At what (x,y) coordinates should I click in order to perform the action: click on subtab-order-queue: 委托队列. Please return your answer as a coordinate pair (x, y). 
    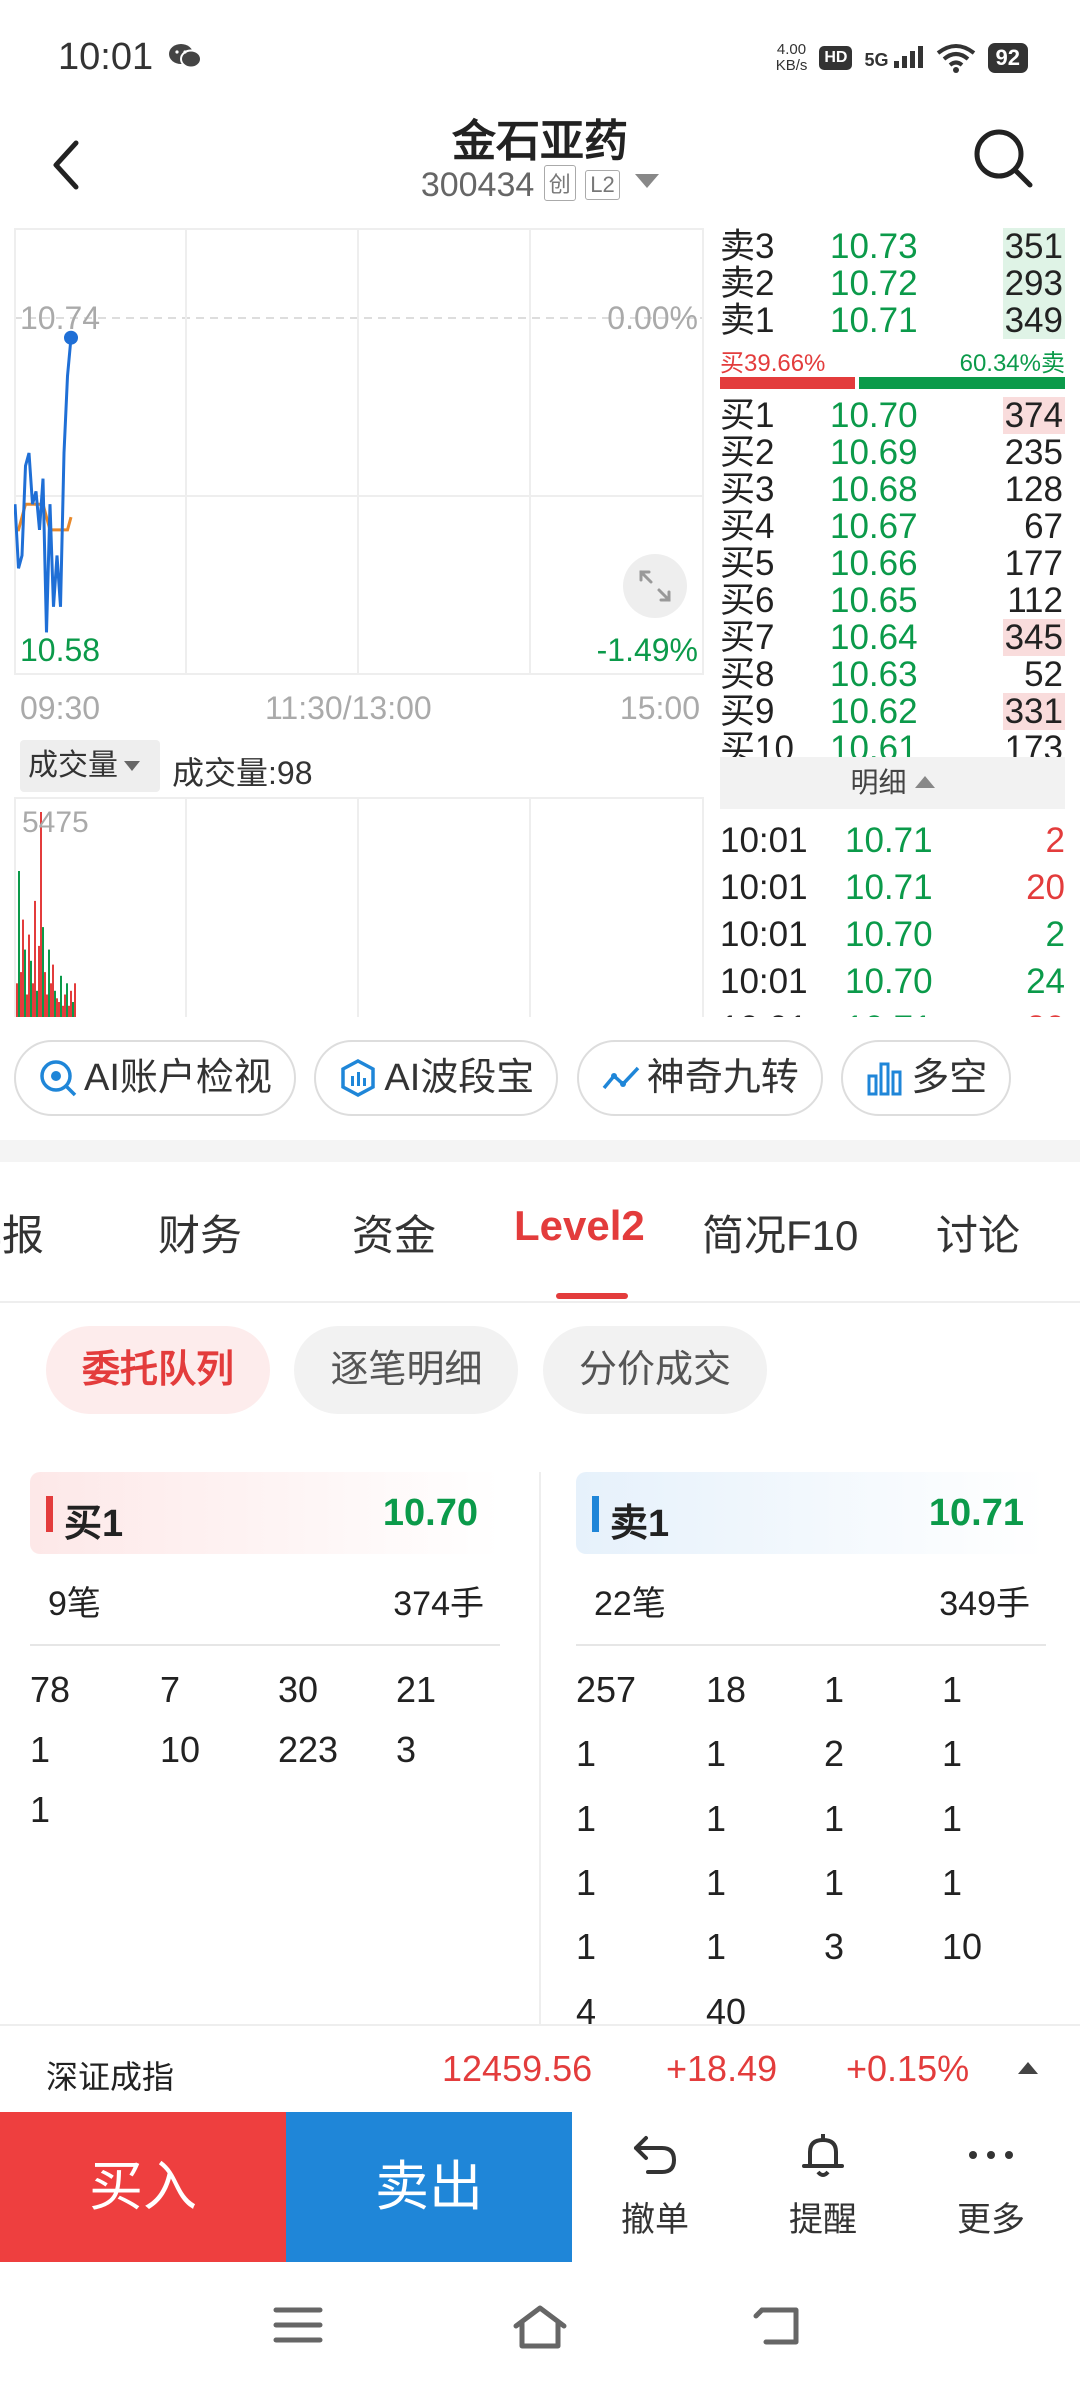
    Looking at the image, I should click on (158, 1370).